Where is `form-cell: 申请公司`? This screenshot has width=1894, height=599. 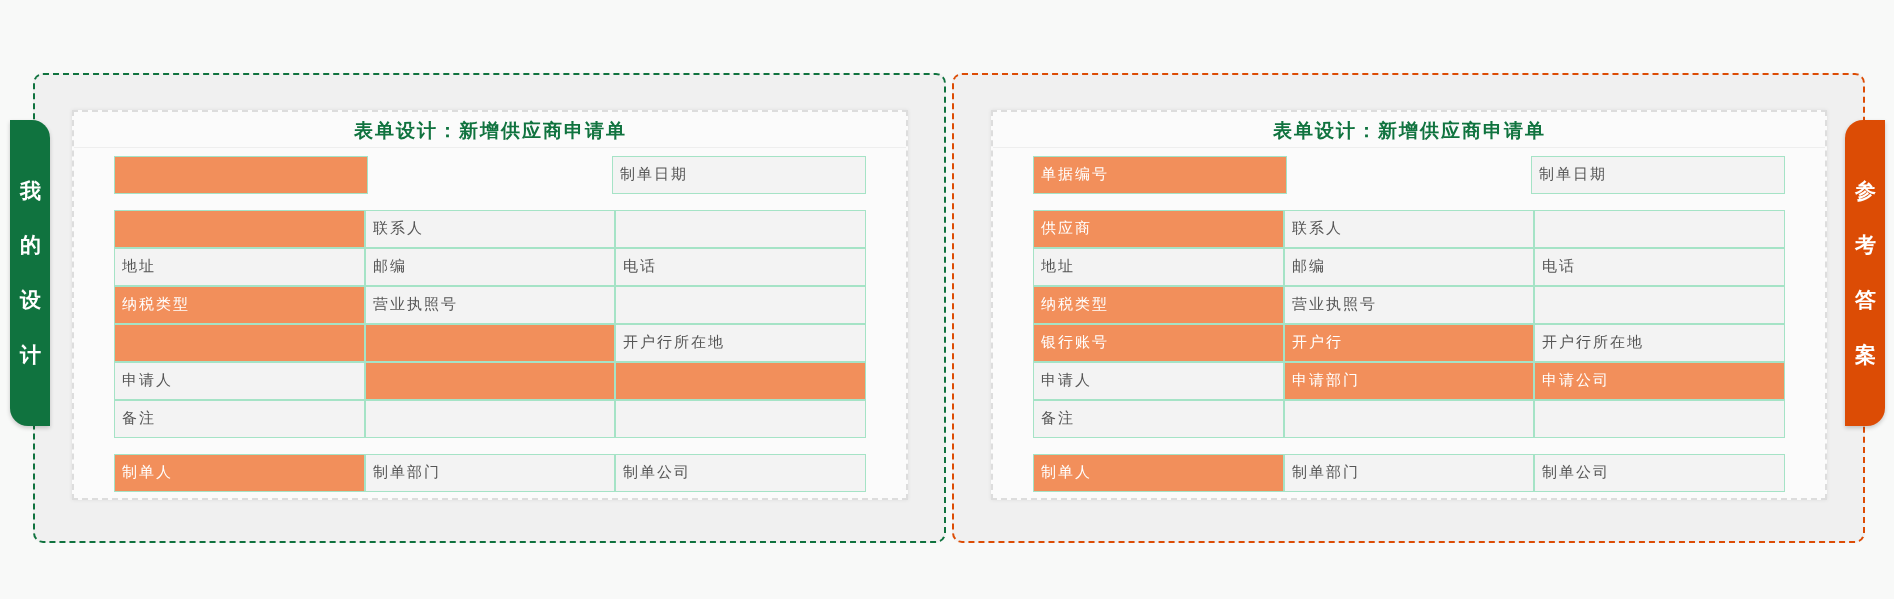
form-cell: 申请公司 is located at coordinates (1659, 380).